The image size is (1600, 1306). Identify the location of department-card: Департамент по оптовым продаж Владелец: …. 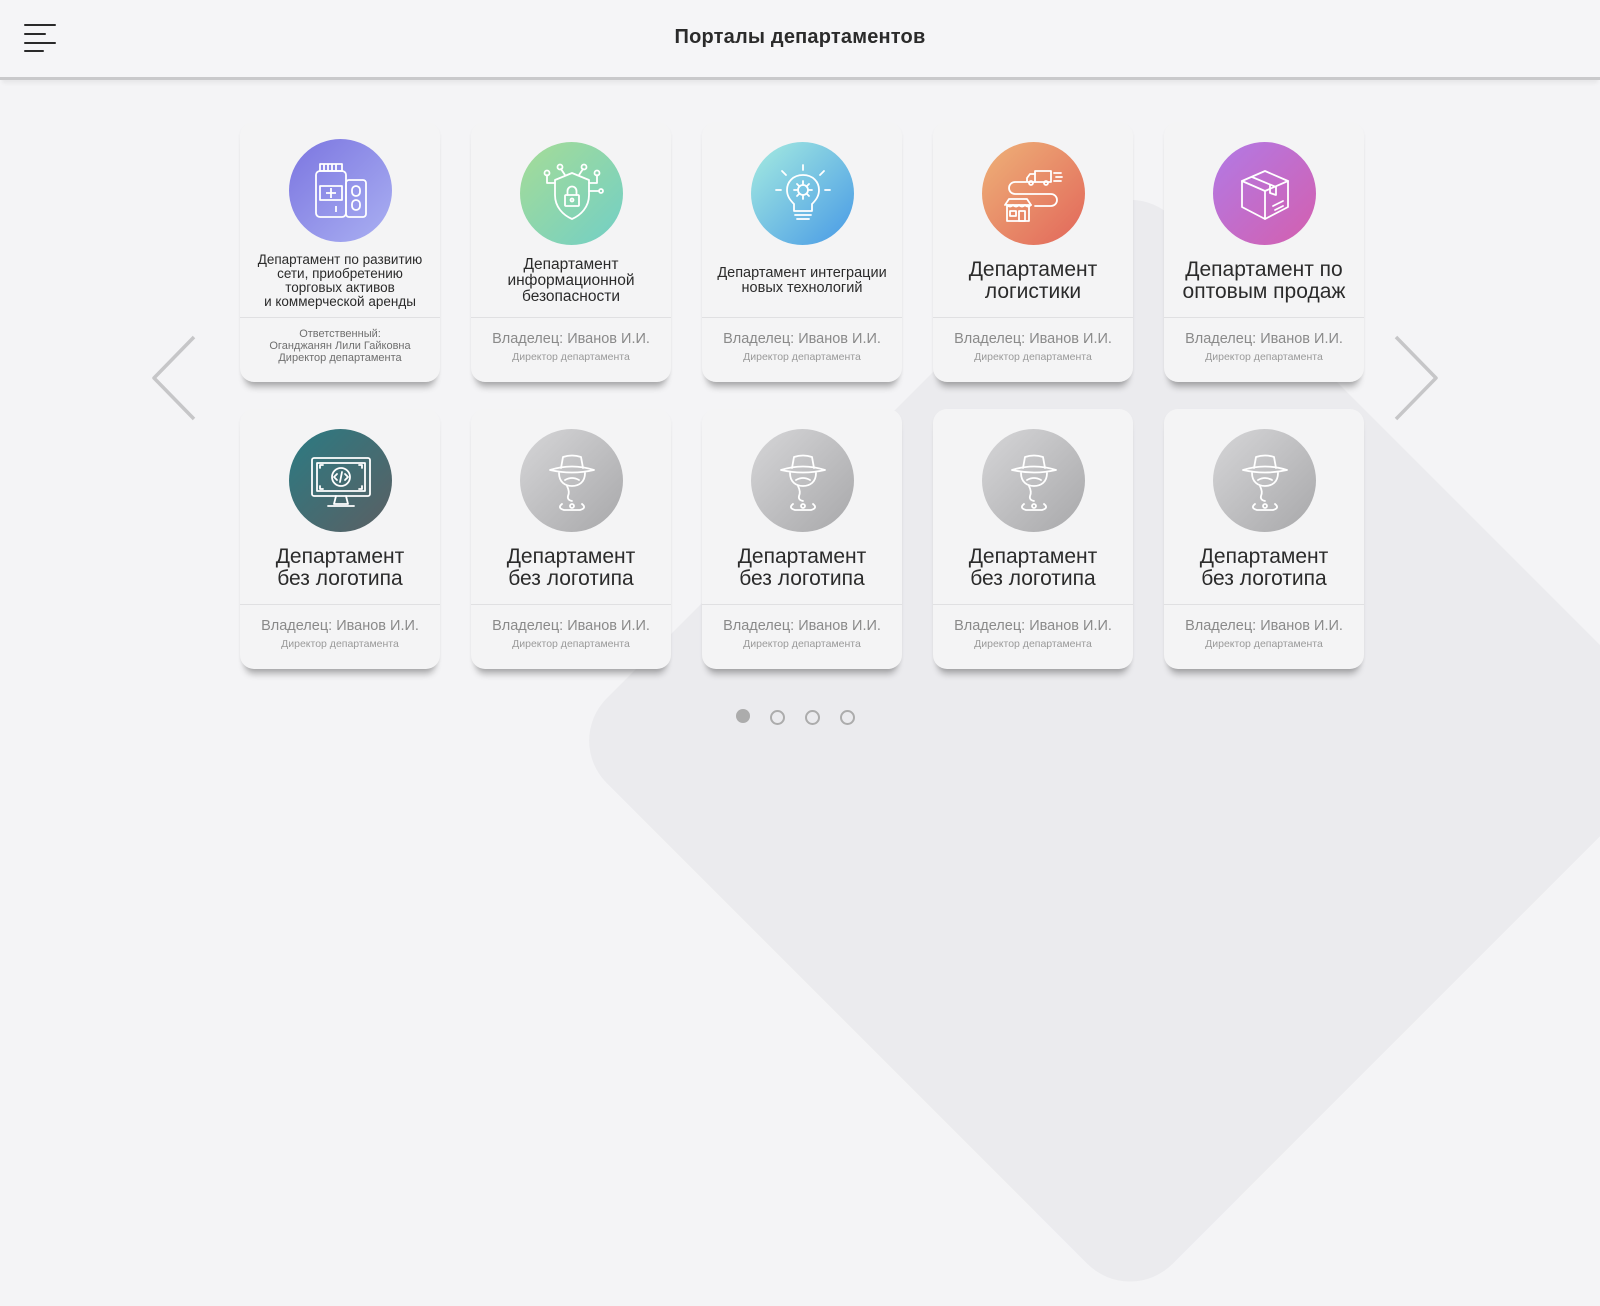
(1264, 252).